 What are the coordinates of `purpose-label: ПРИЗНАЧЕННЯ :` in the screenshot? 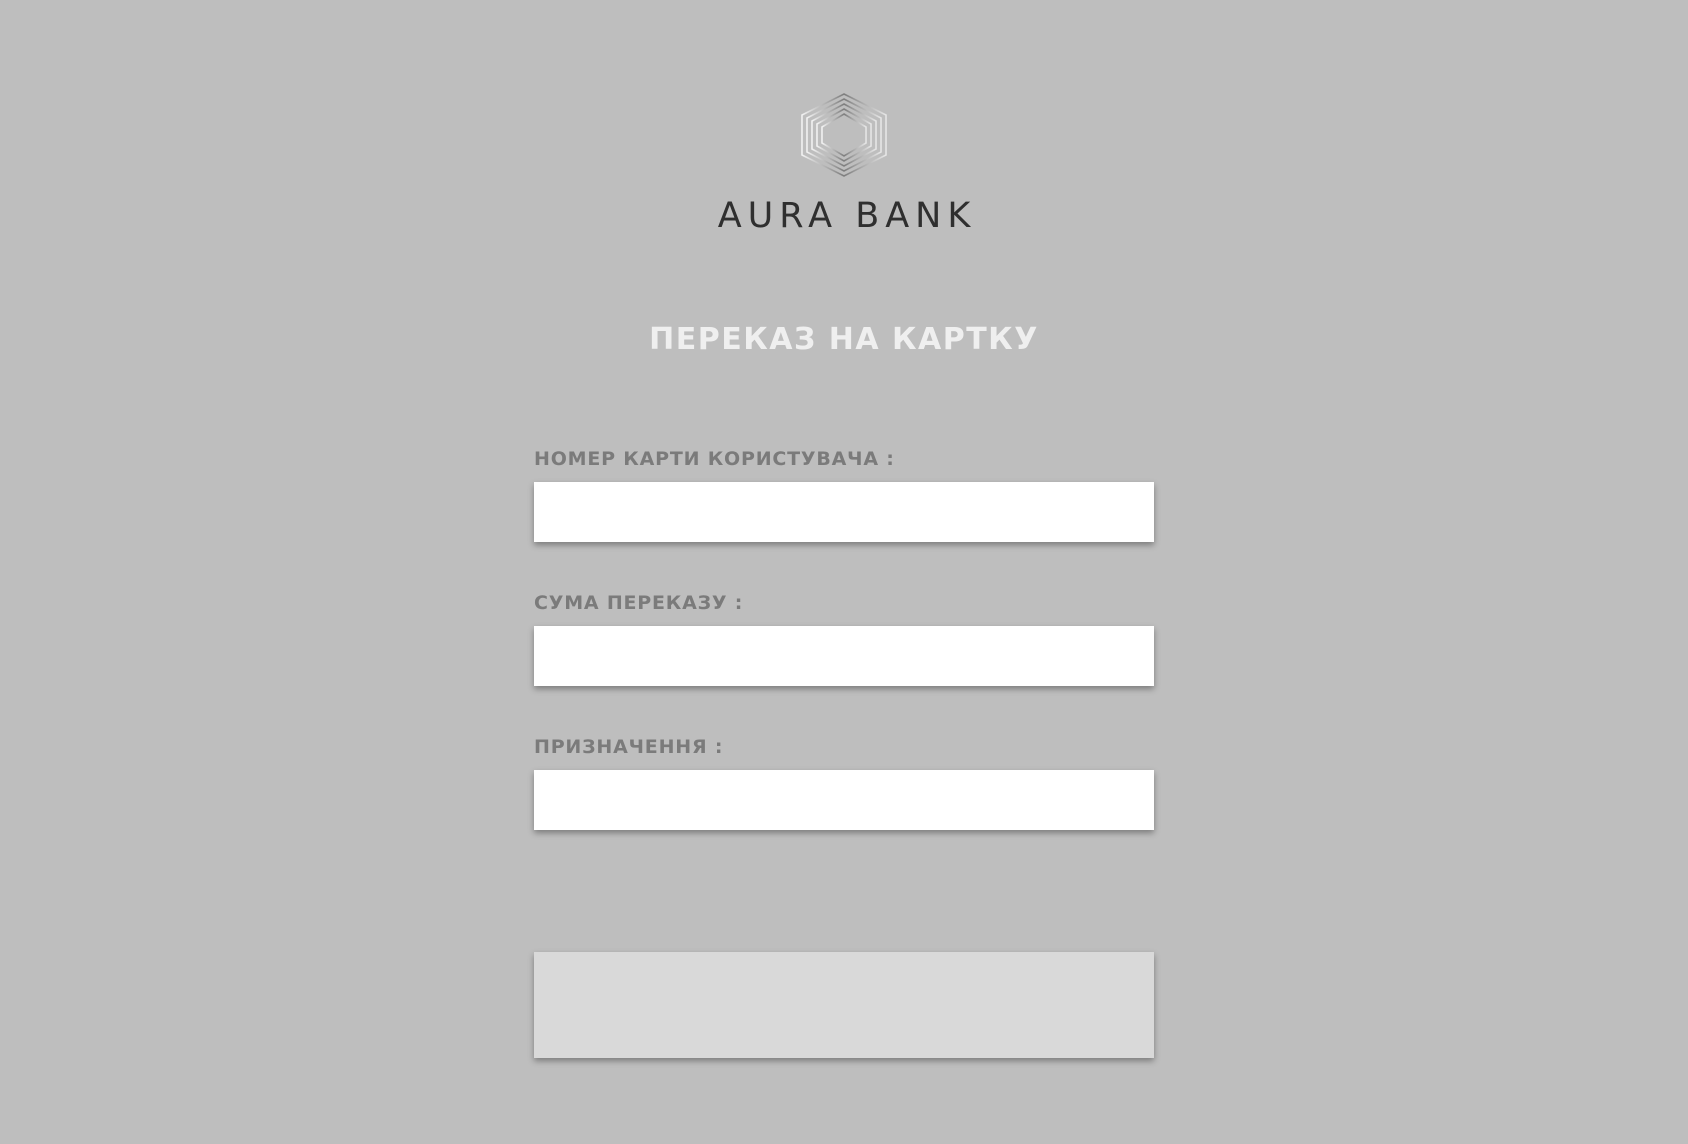 It's located at (629, 747).